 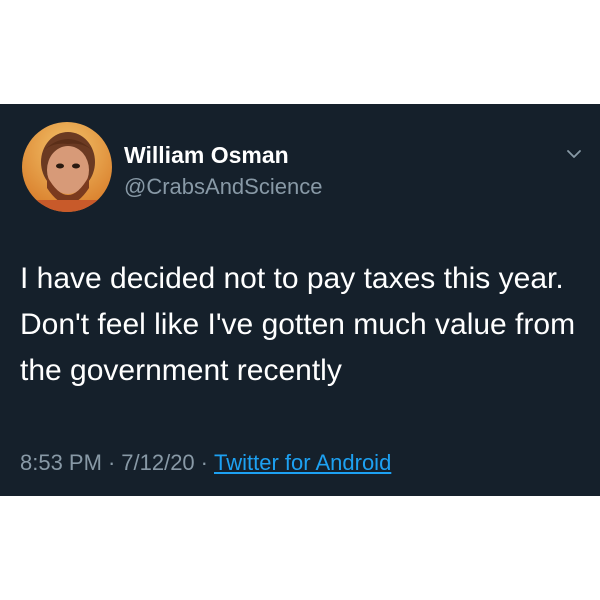 I want to click on tweet-date: 7/12/20, so click(x=158, y=462).